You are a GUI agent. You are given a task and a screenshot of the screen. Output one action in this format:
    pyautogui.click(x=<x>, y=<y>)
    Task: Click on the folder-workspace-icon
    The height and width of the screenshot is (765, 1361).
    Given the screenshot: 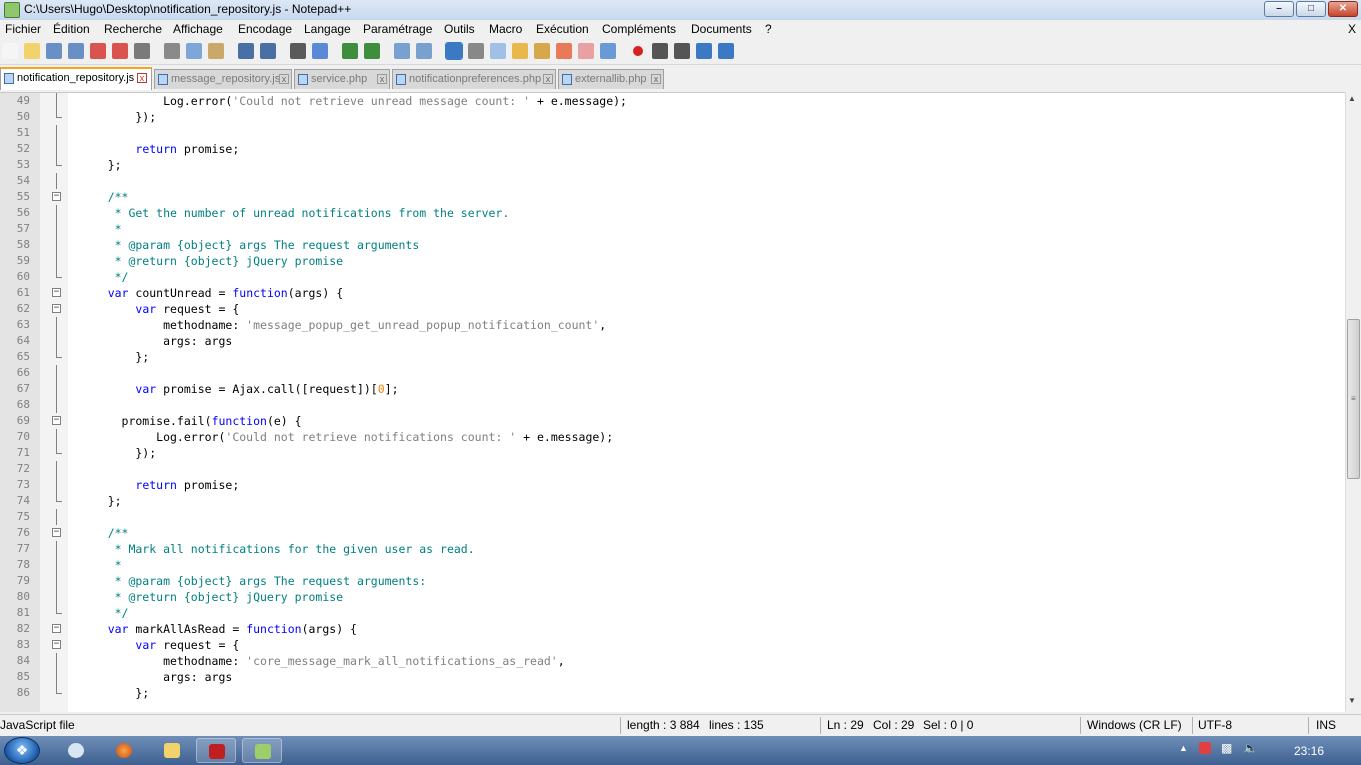 What is the action you would take?
    pyautogui.click(x=586, y=51)
    